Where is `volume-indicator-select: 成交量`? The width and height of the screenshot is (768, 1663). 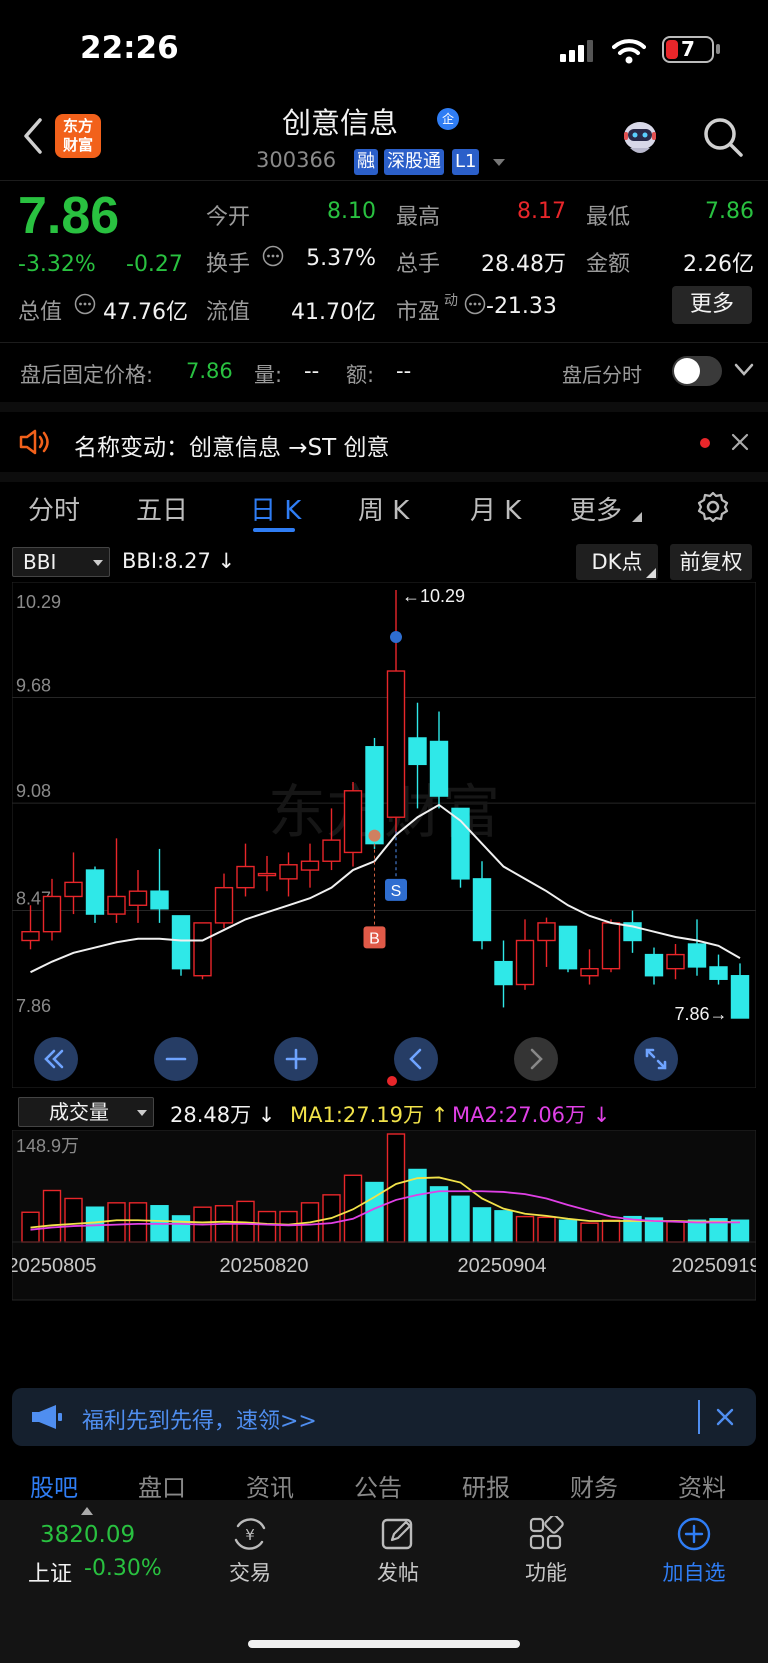 volume-indicator-select: 成交量 is located at coordinates (86, 1112).